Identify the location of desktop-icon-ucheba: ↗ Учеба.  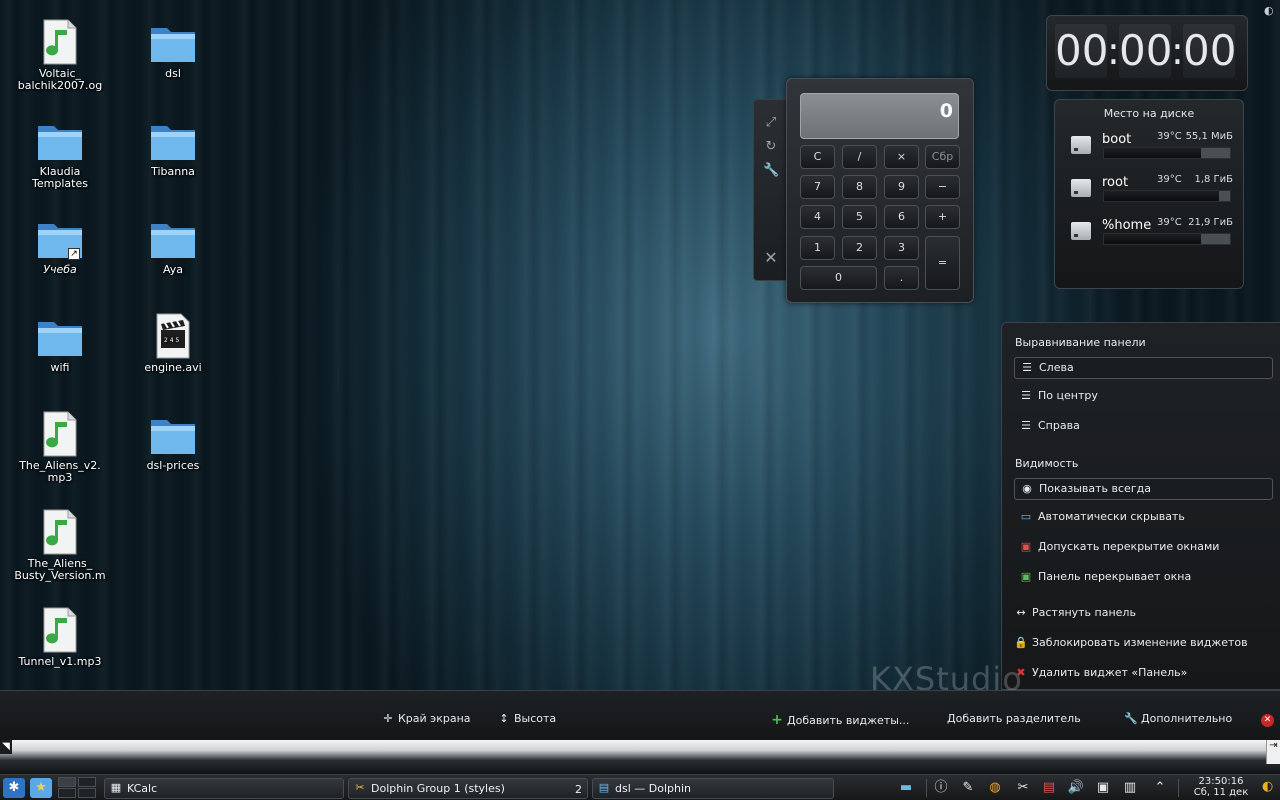
(60, 245).